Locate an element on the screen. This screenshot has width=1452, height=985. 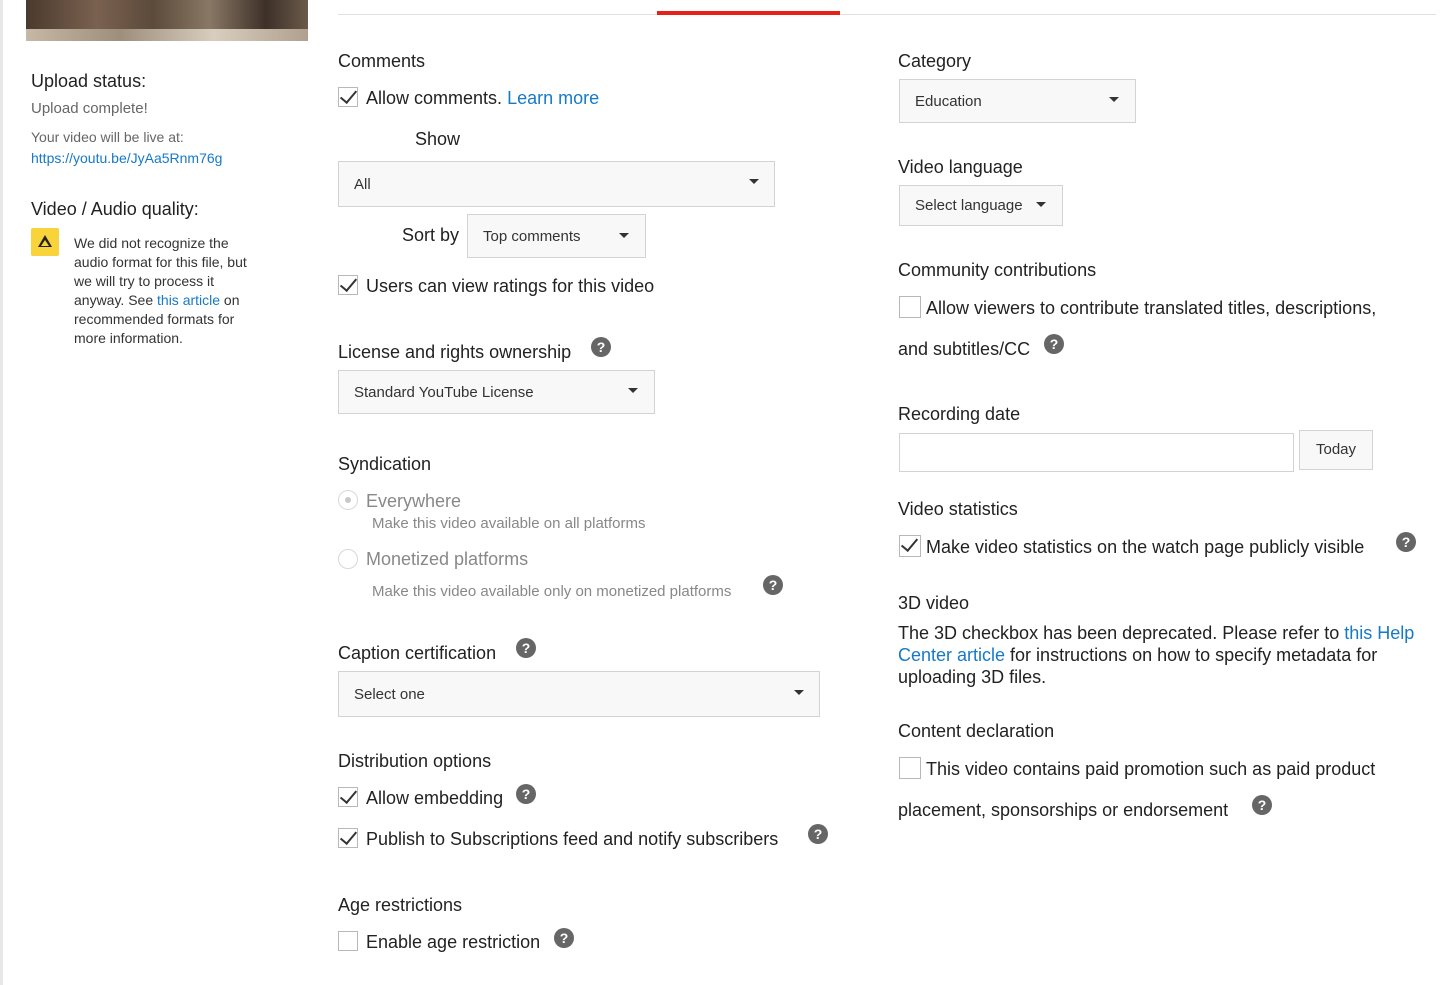
learn-more-link: Learn more is located at coordinates (553, 98).